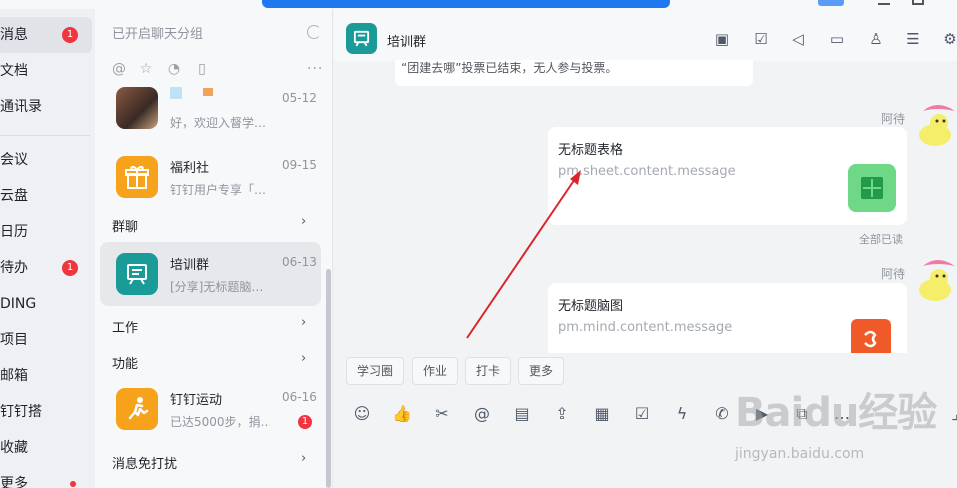 This screenshot has height=488, width=957. I want to click on nav-label: 钉钉搭, so click(21, 412).